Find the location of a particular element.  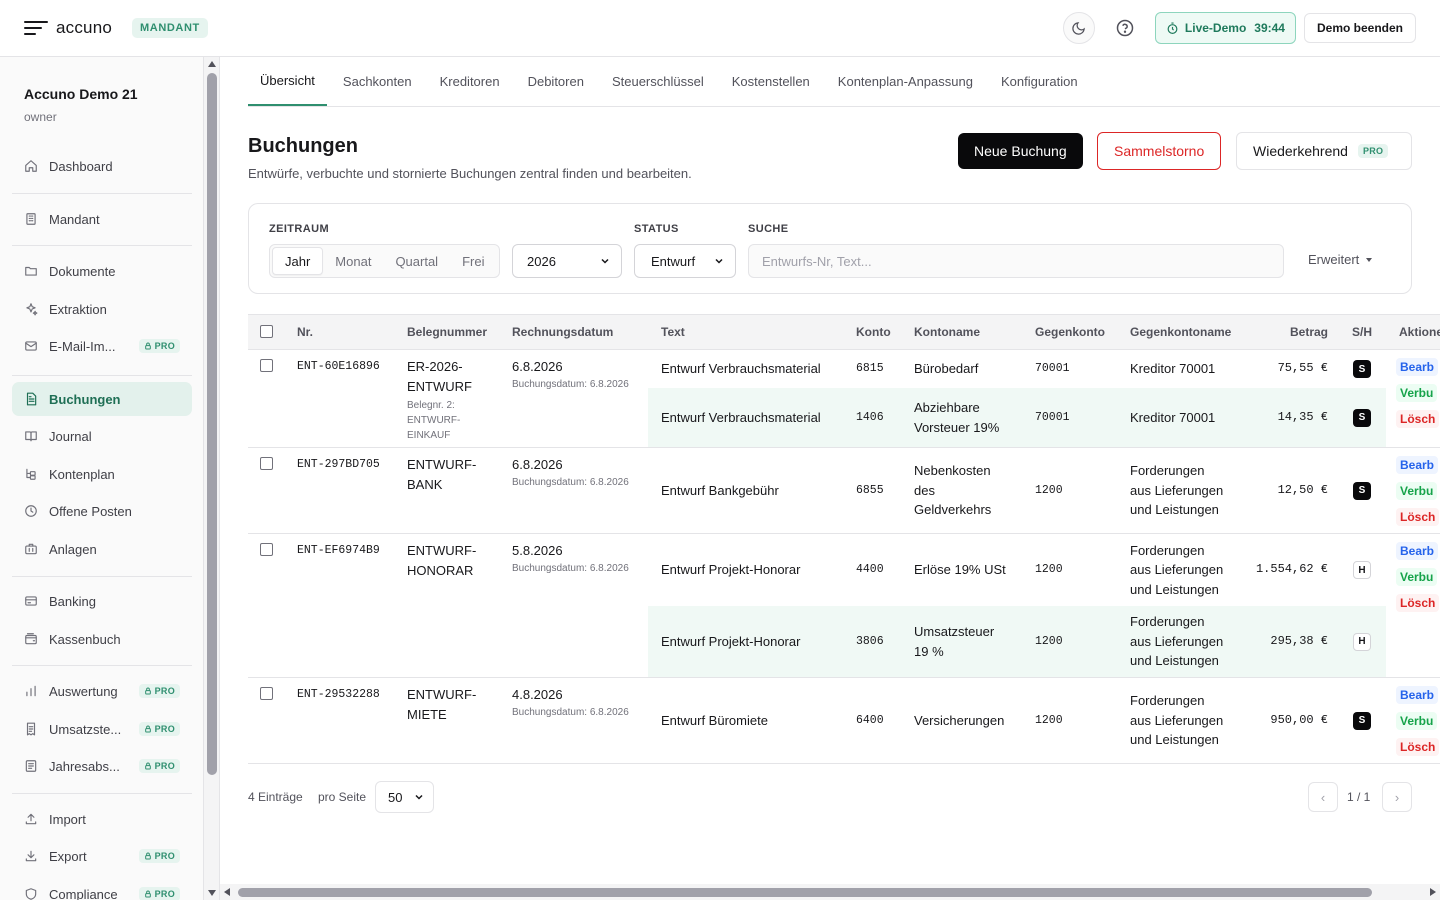

account-name-line: Nebenkosten is located at coordinates (952, 471).